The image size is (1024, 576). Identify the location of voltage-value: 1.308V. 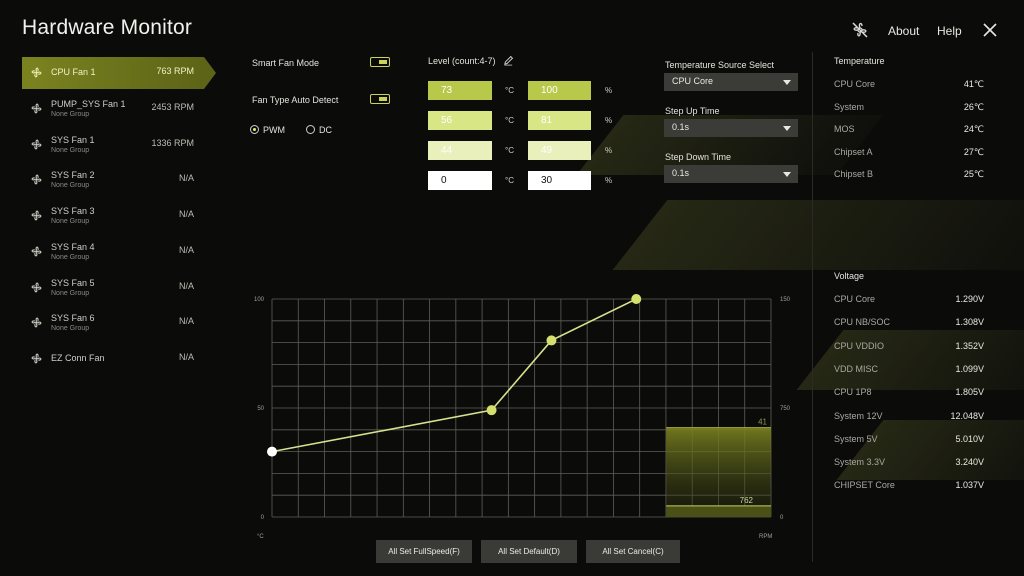
(969, 322).